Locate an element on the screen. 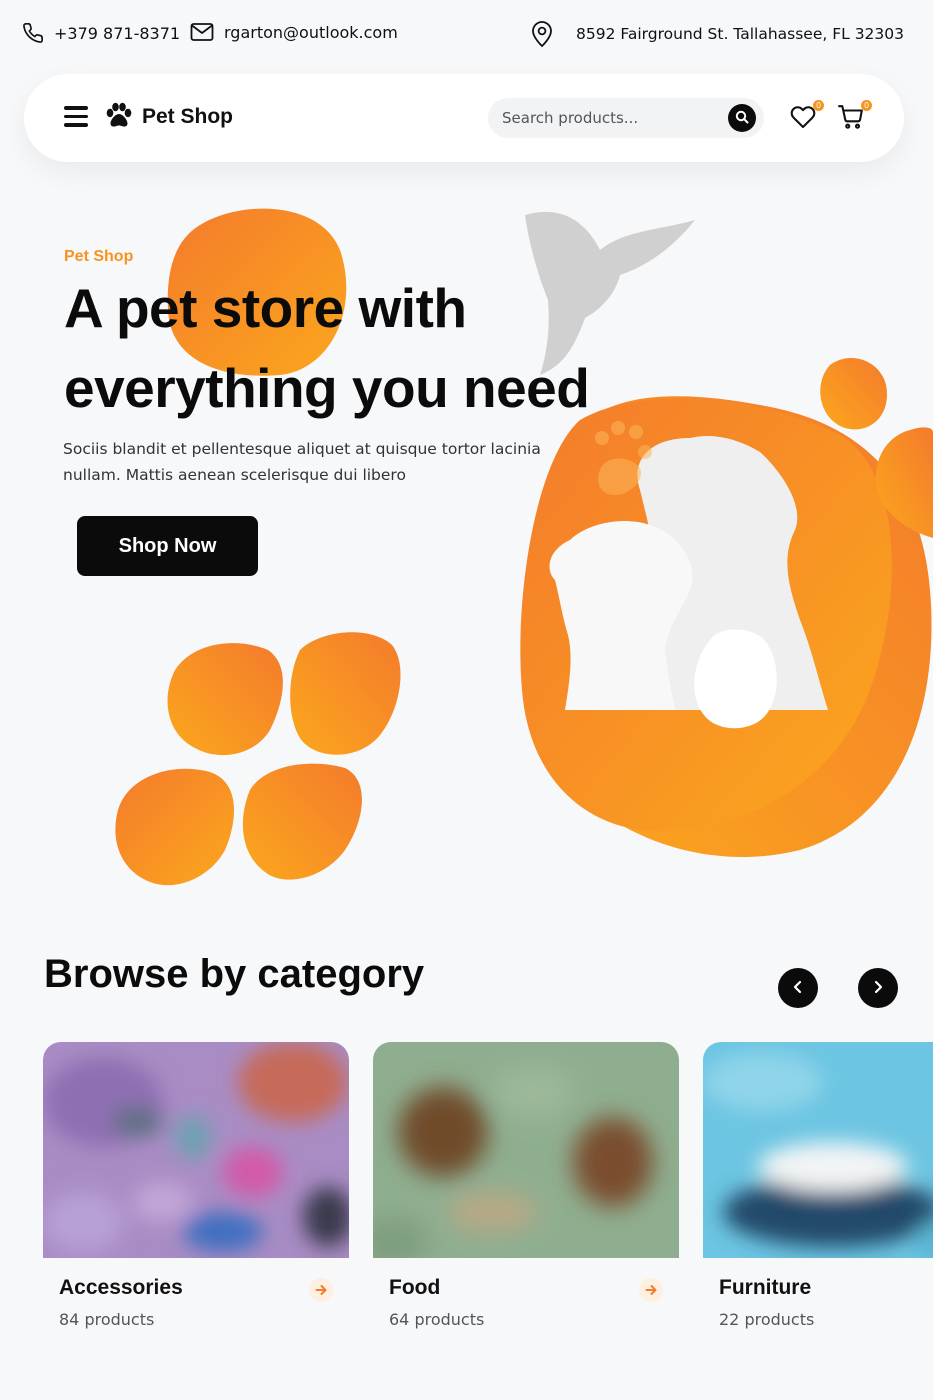 This screenshot has height=1400, width=933. carousel-prev-button is located at coordinates (798, 988).